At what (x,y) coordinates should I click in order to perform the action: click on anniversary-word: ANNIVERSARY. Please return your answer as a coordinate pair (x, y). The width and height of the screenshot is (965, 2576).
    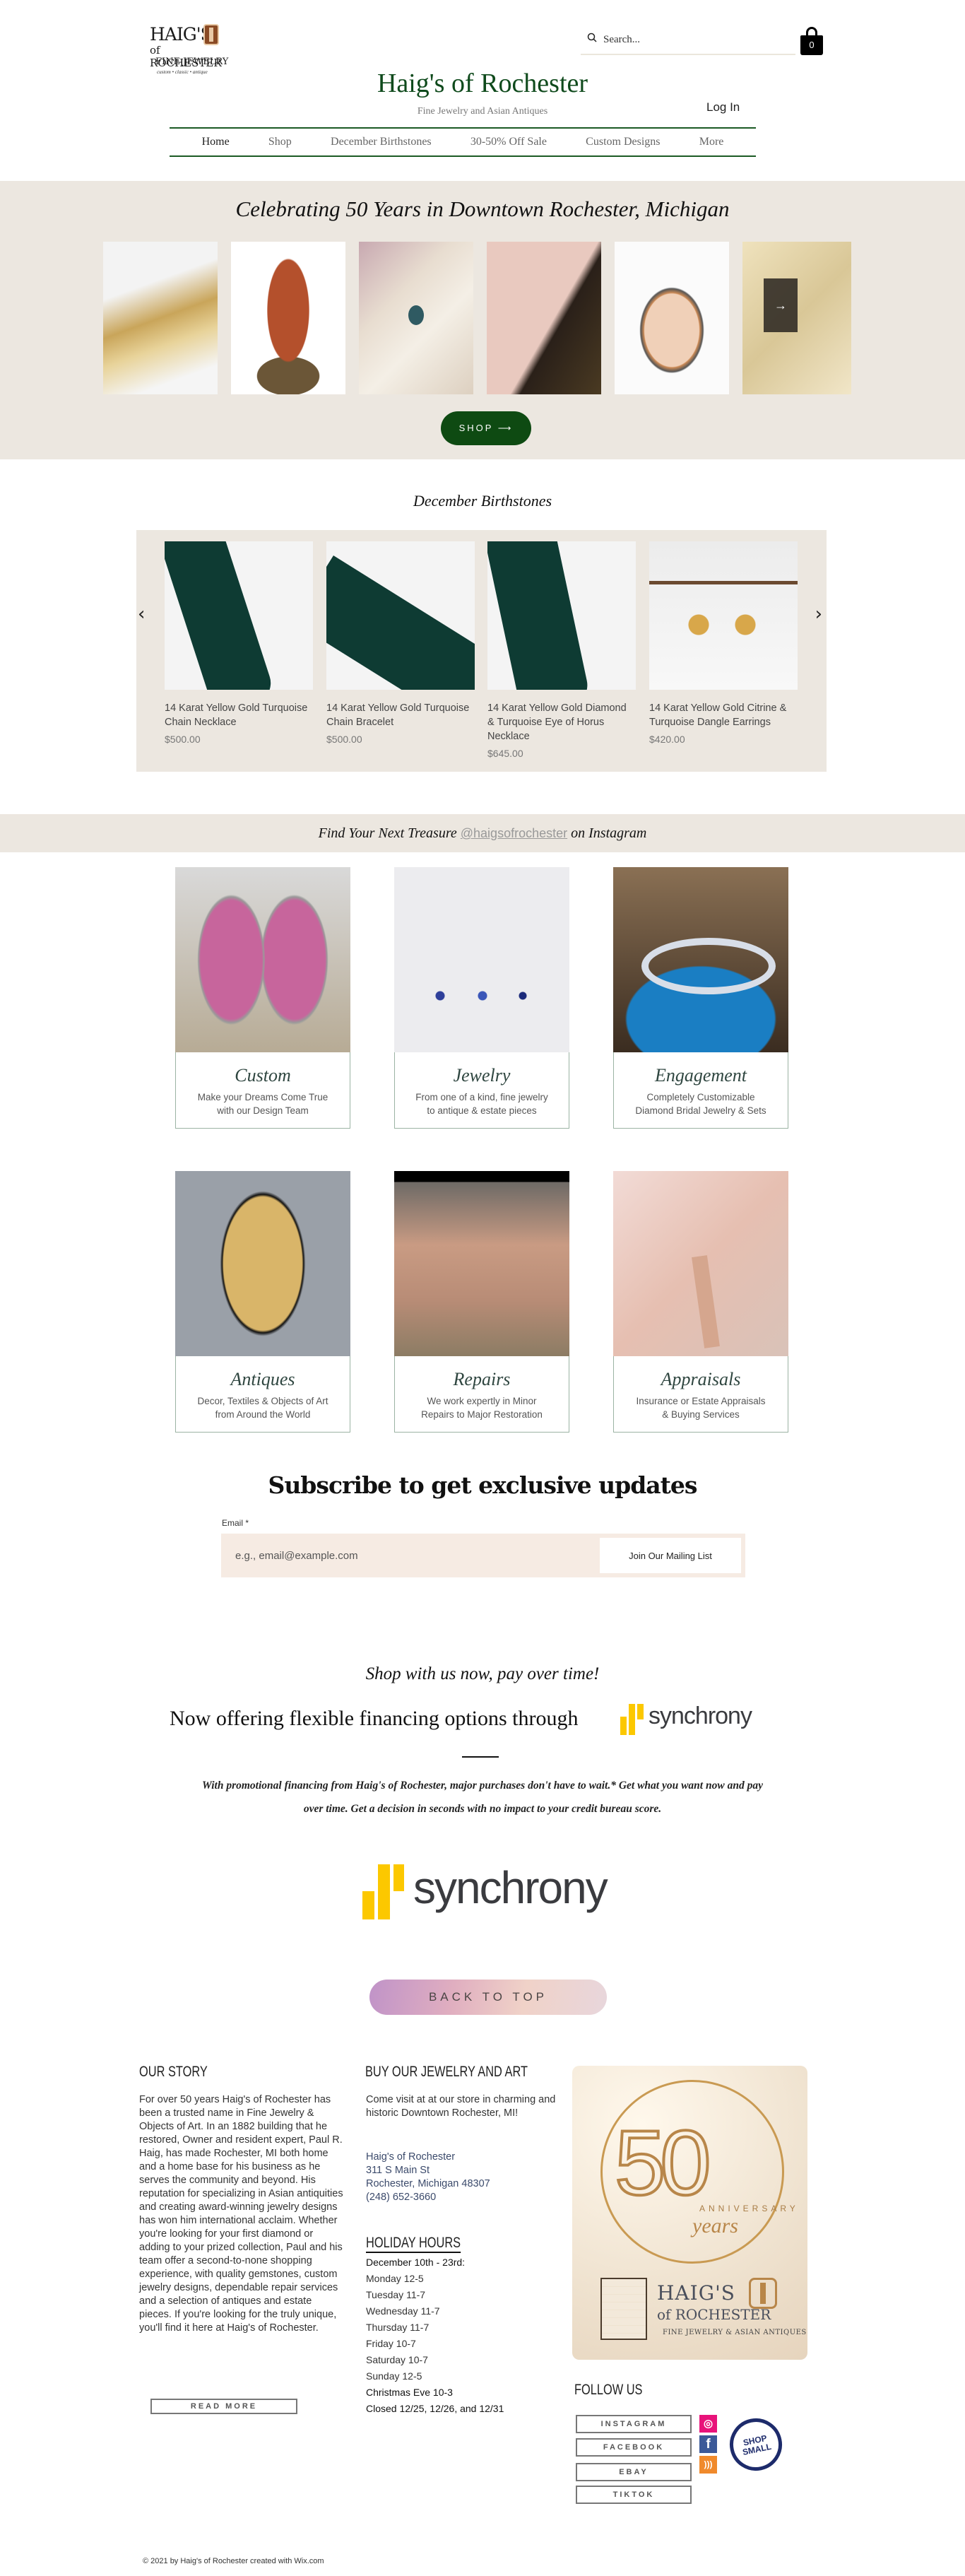
    Looking at the image, I should click on (749, 2208).